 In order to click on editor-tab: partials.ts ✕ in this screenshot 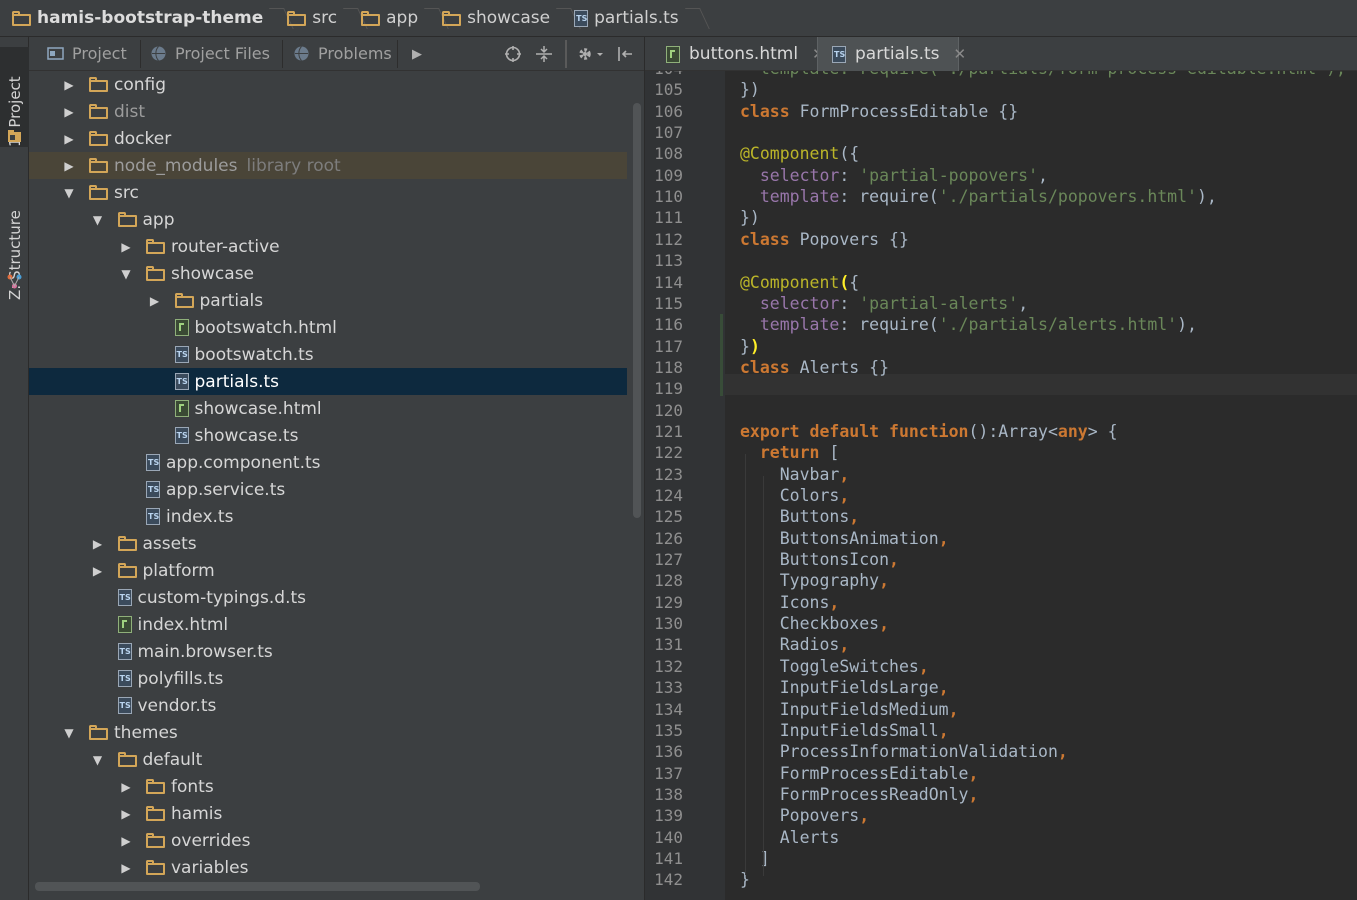, I will do `click(891, 54)`.